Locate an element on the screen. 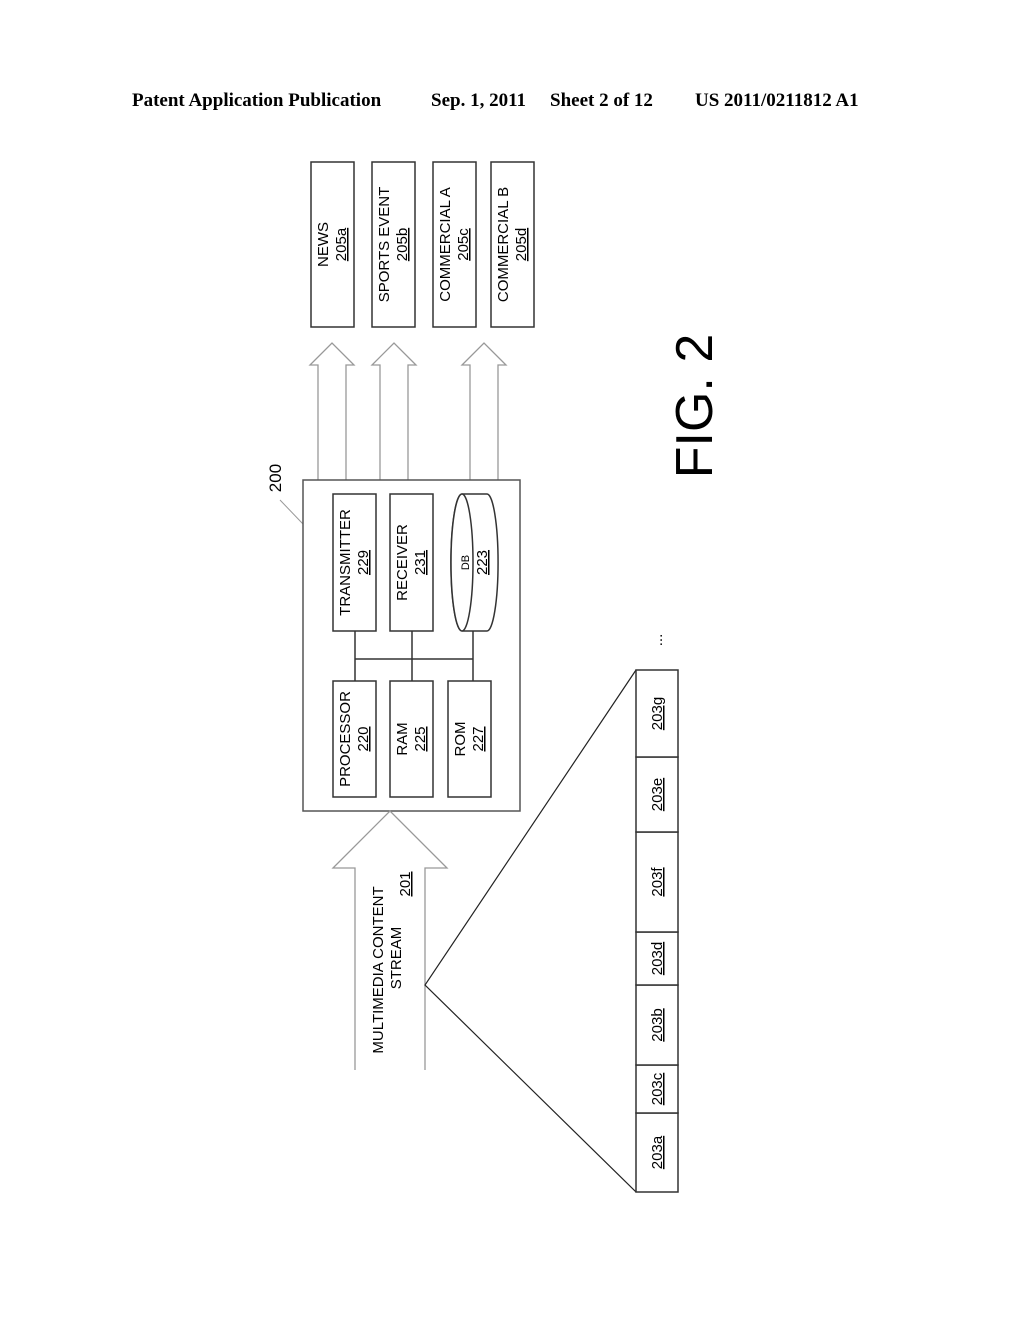 Image resolution: width=1024 pixels, height=1320 pixels. output-sports-event-ref: 205b is located at coordinates (402, 244).